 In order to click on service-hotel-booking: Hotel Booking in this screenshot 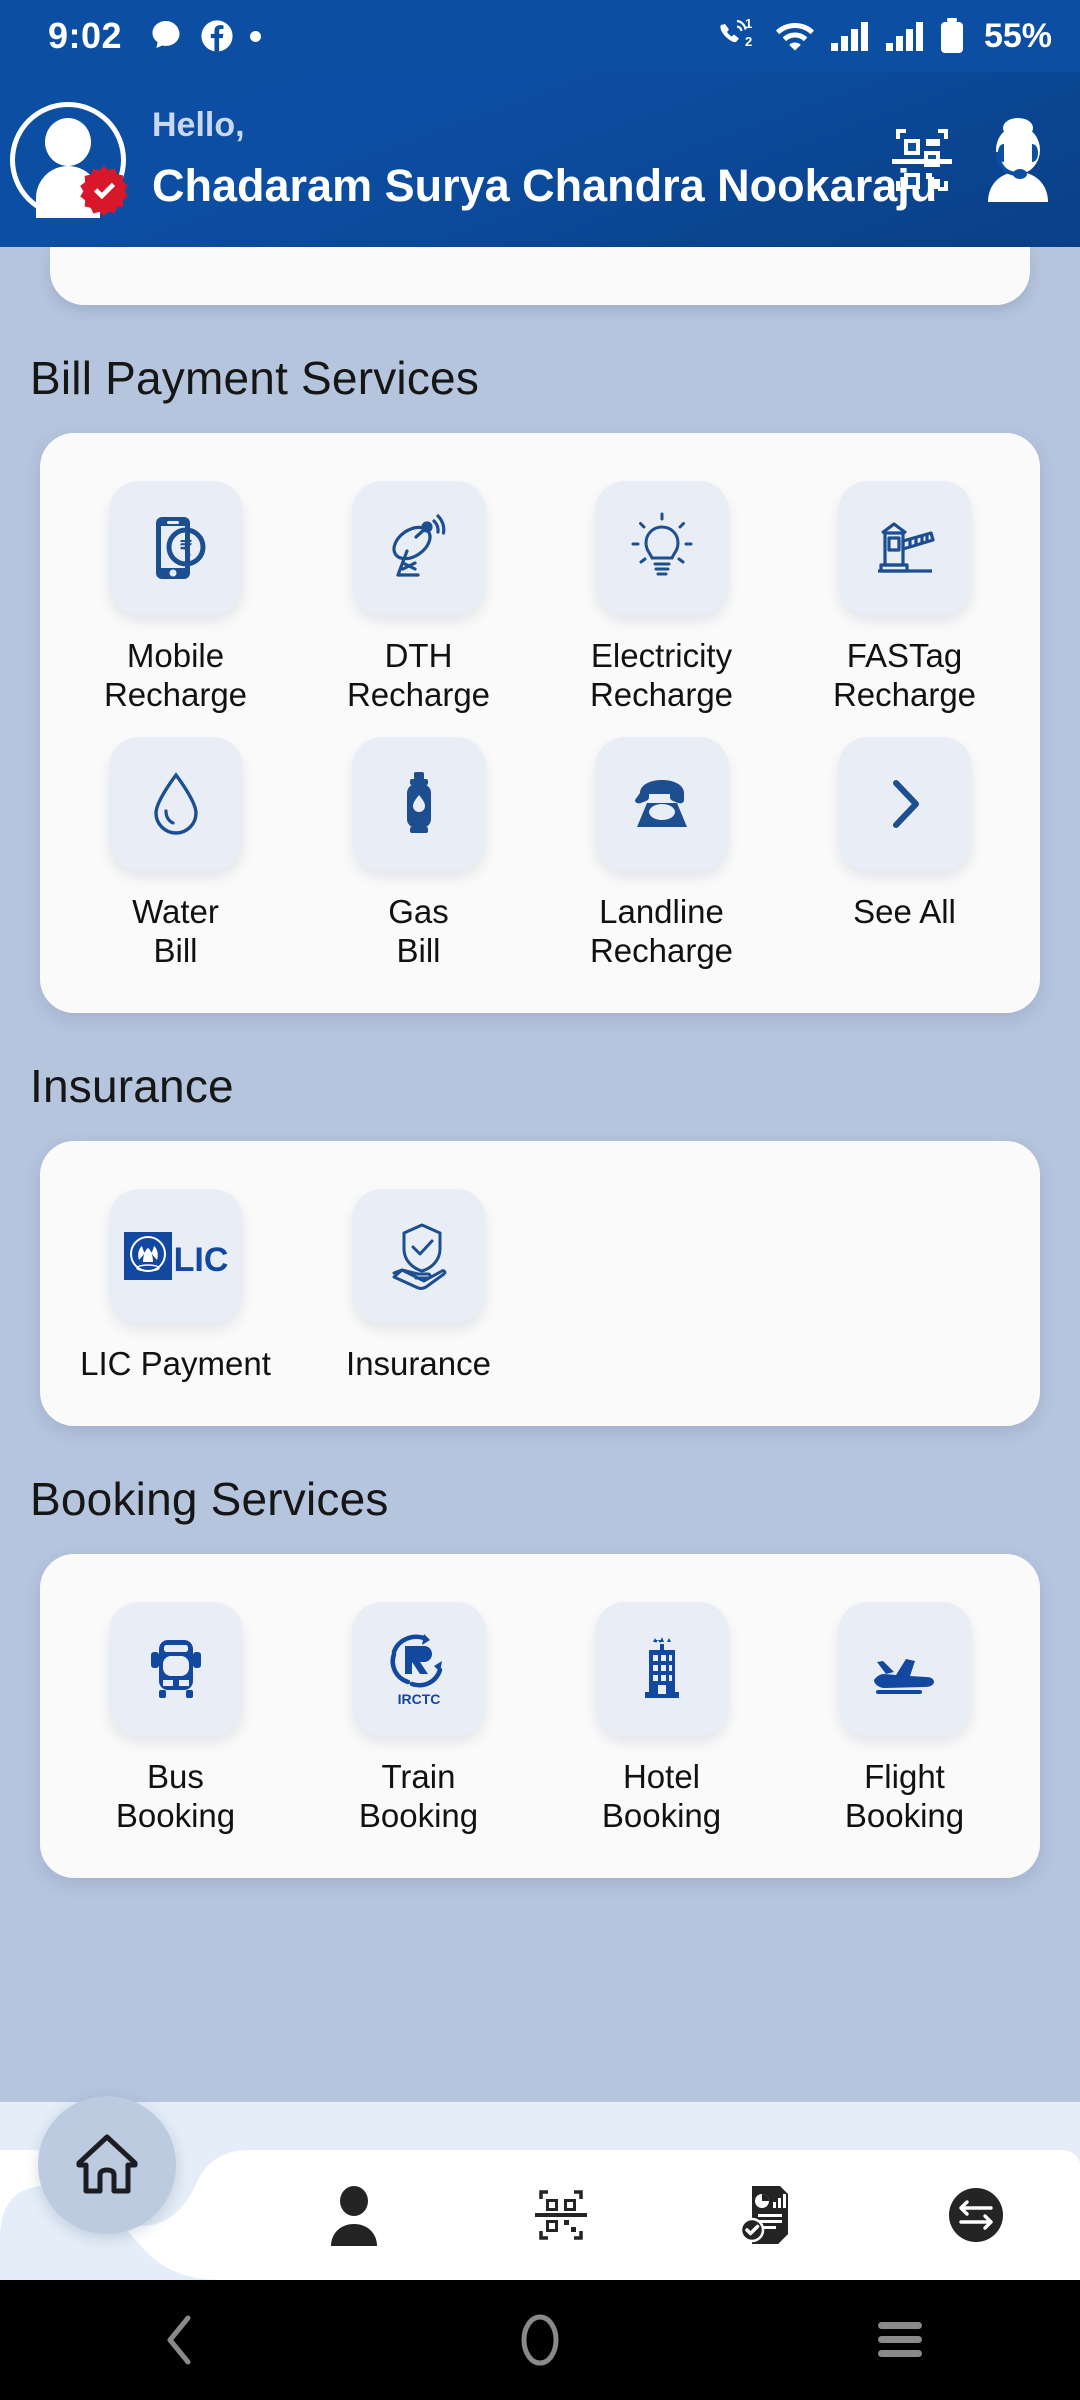, I will do `click(661, 1716)`.